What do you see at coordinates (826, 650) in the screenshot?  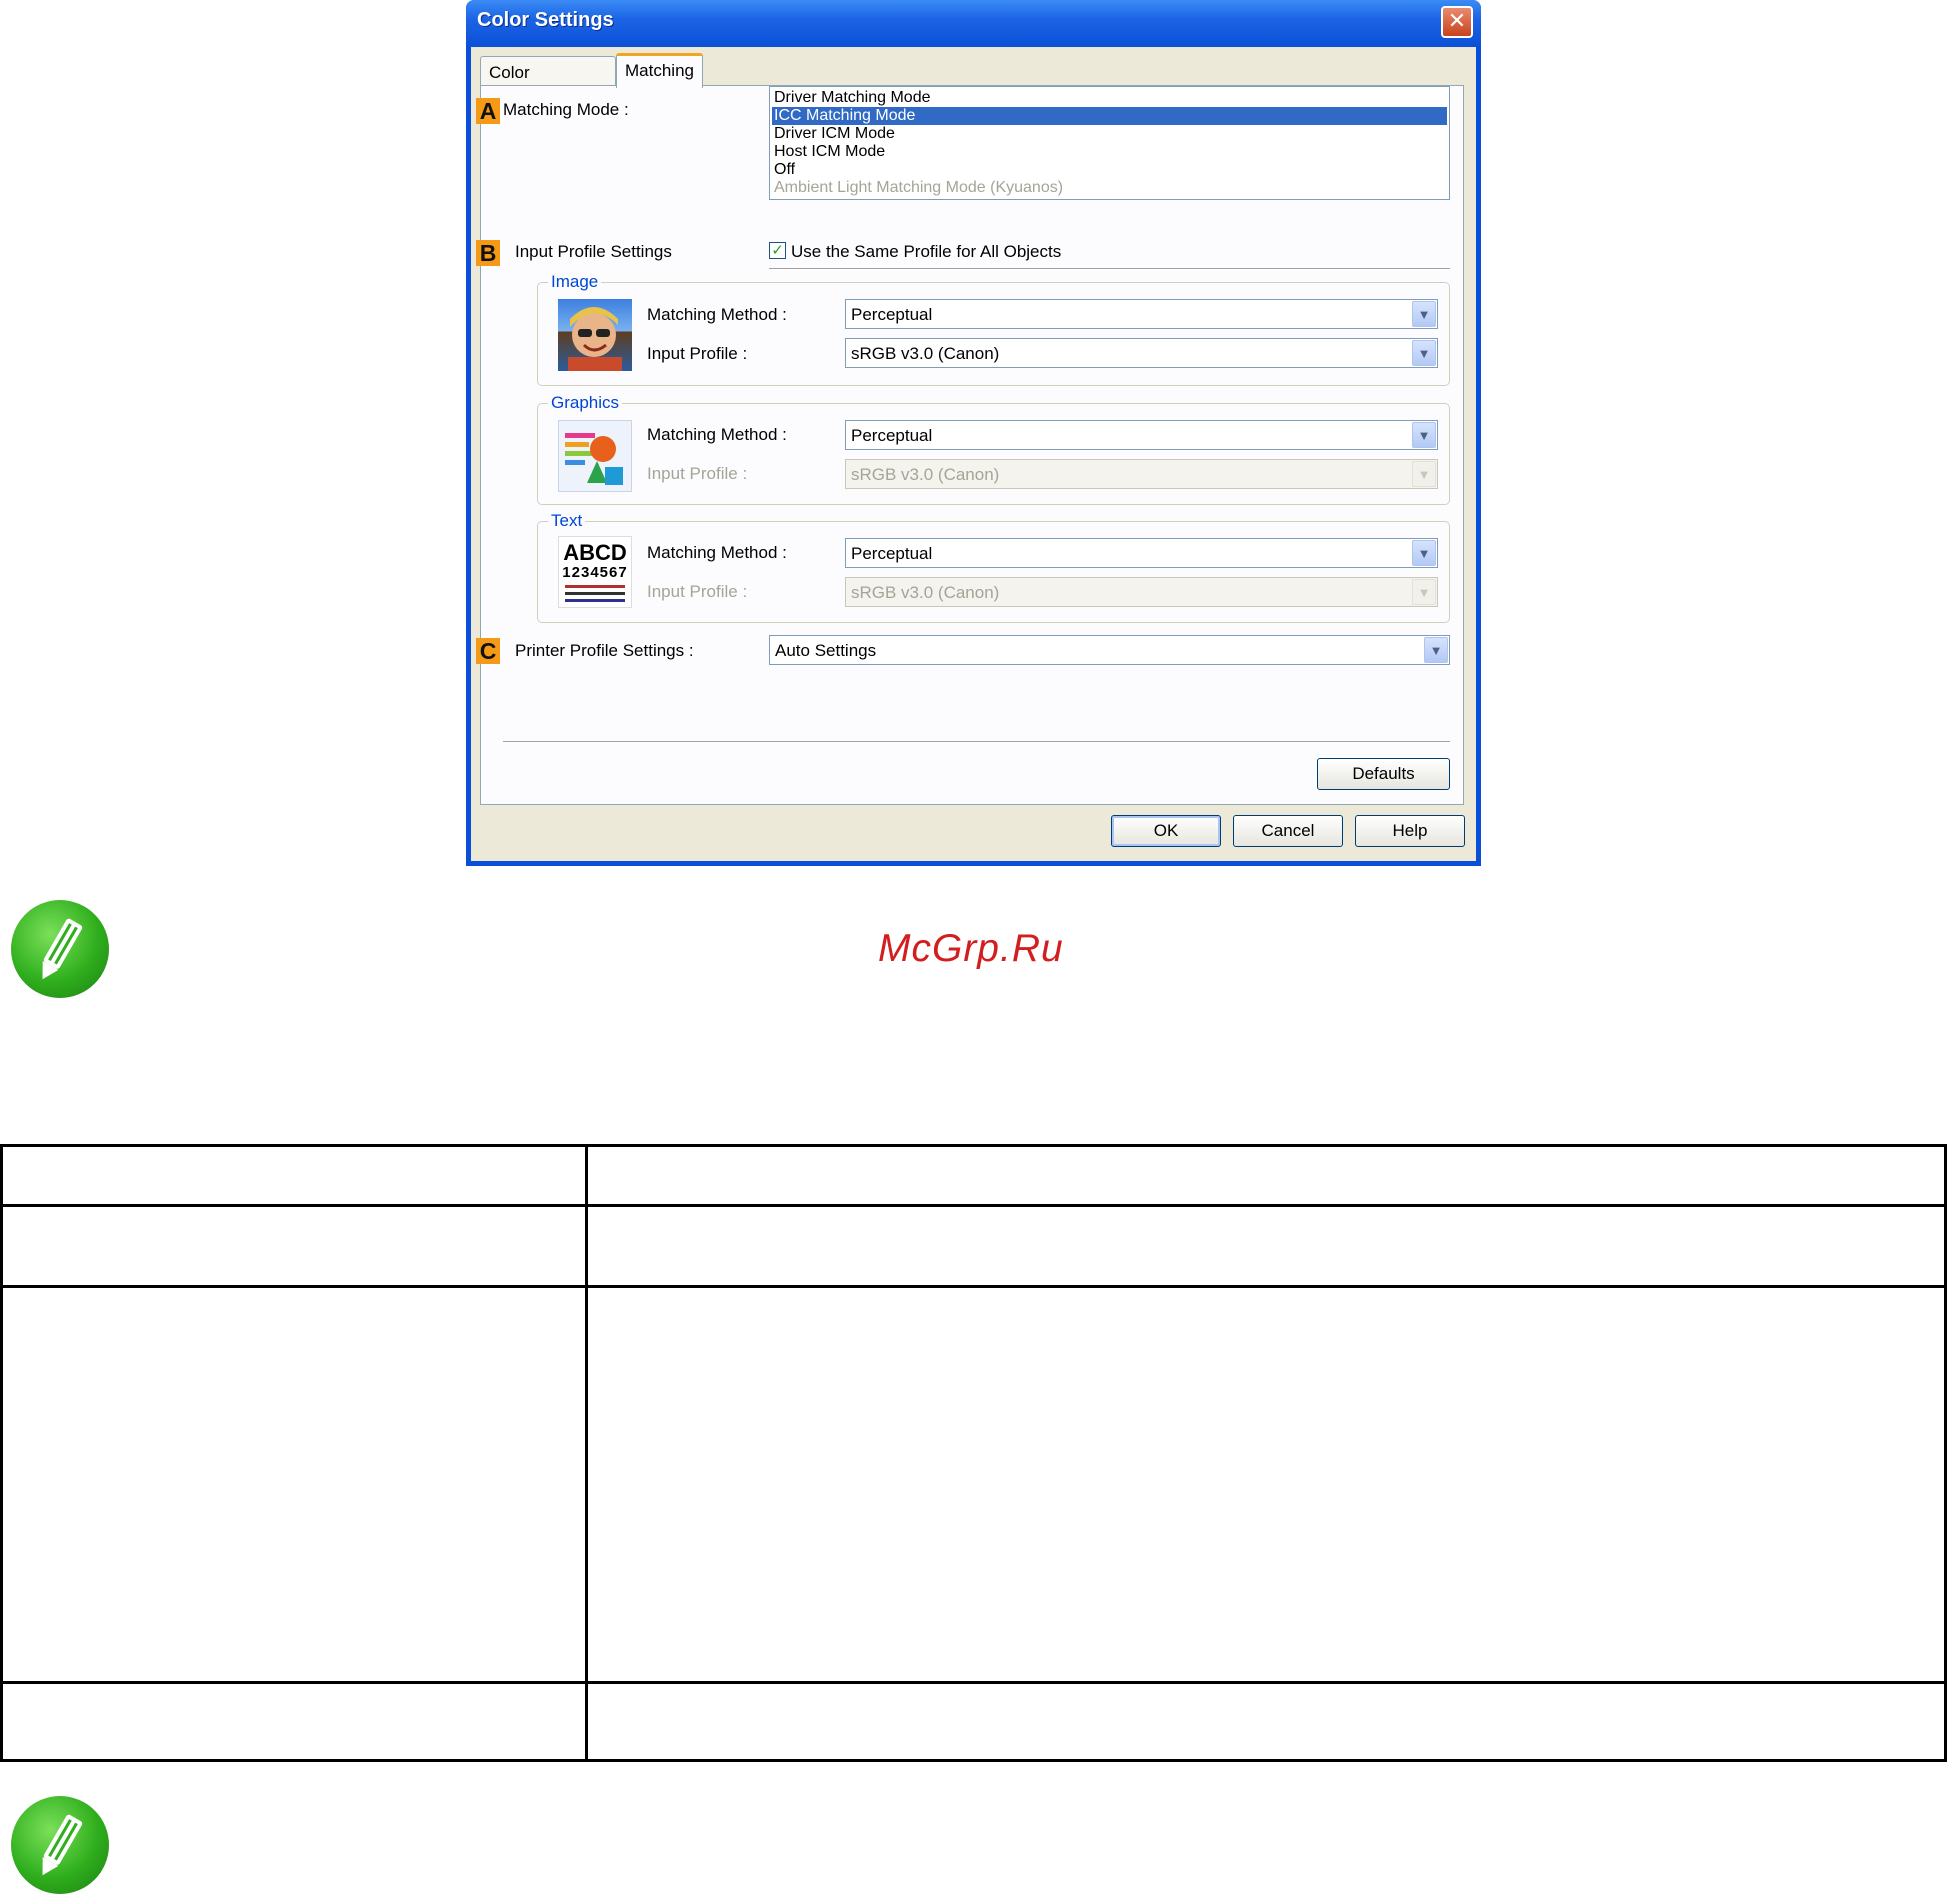 I see `select-value: Auto Settings` at bounding box center [826, 650].